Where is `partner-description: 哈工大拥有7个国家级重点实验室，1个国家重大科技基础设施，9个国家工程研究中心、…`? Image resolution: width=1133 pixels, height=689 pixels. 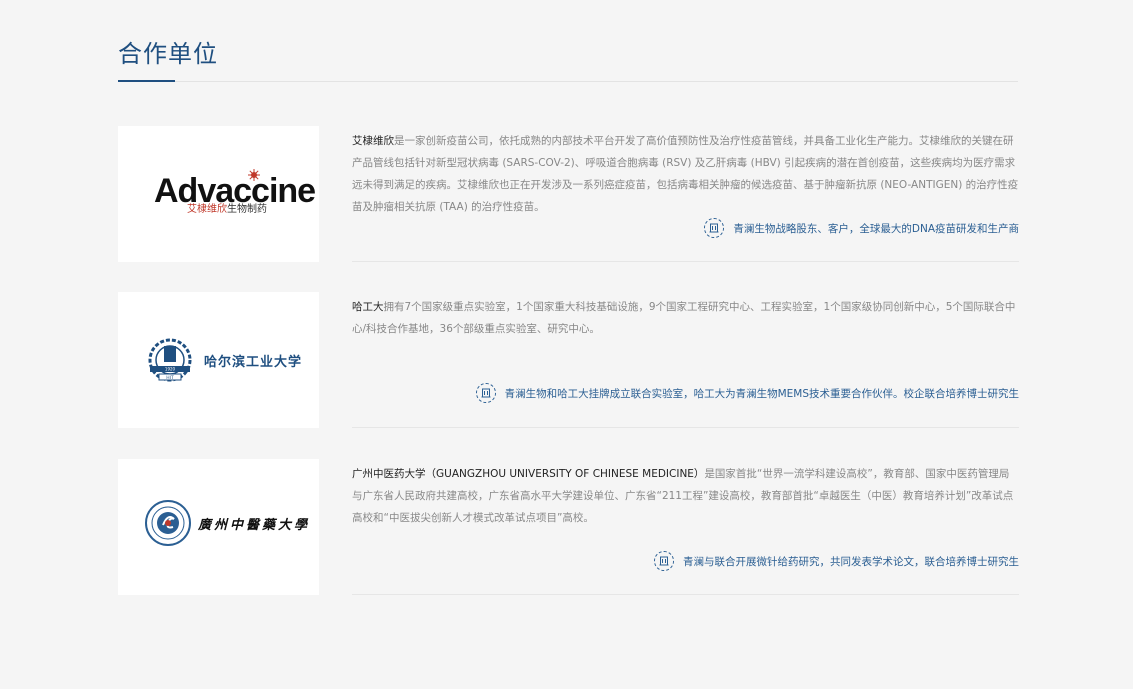 partner-description: 哈工大拥有7个国家级重点实验室，1个国家重大科技基础设施，9个国家工程研究中心、… is located at coordinates (684, 318).